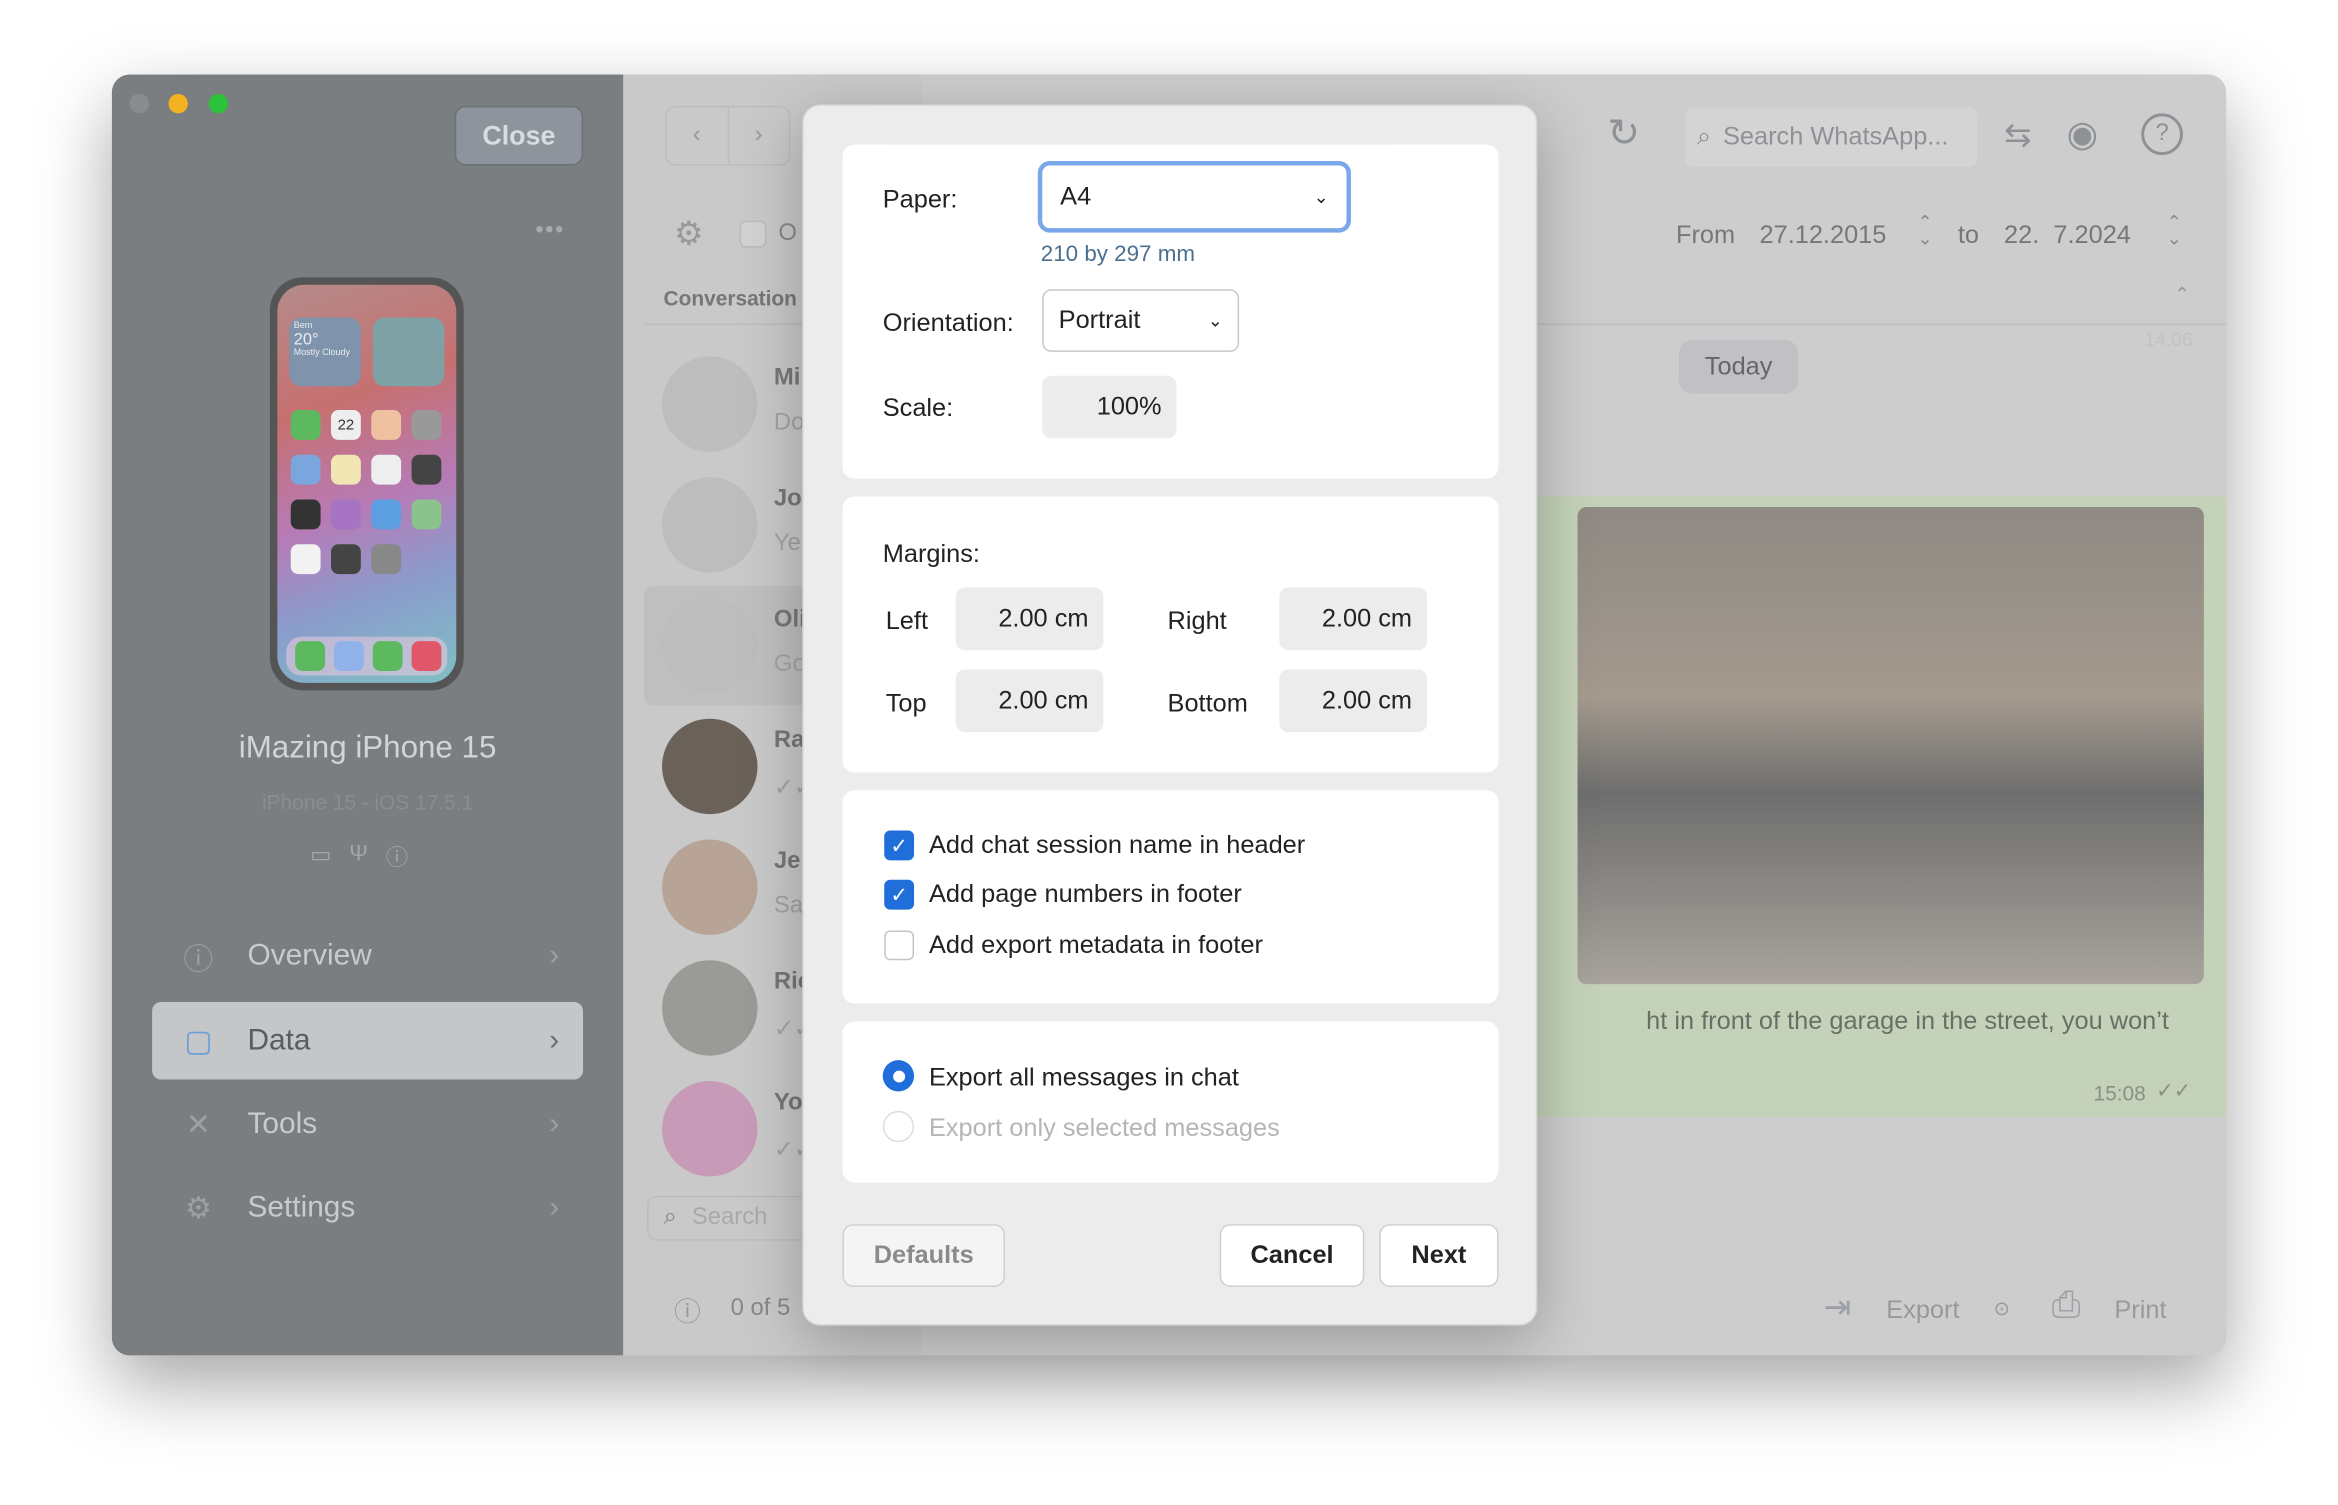 The width and height of the screenshot is (2338, 1505). What do you see at coordinates (1104, 1128) in the screenshot?
I see `export-selected-label: Export only selected messages` at bounding box center [1104, 1128].